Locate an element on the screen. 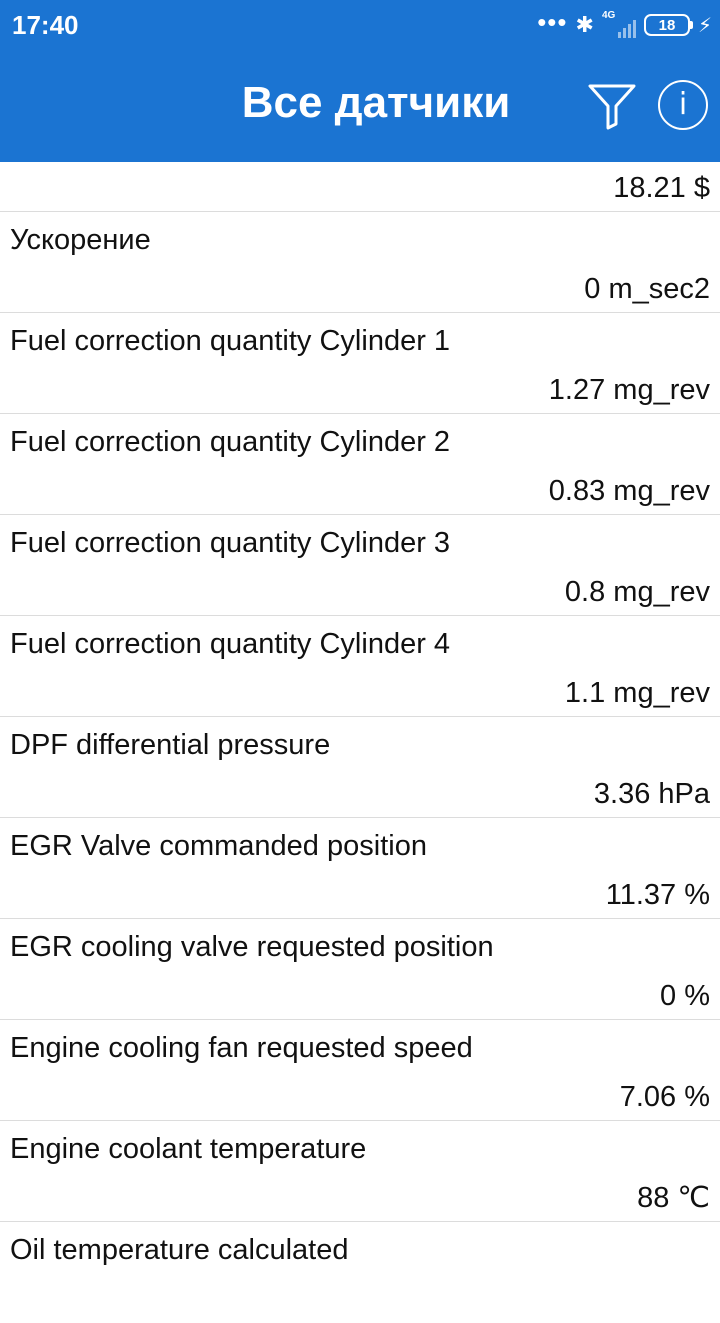  battery-icon: 18 is located at coordinates (668, 25).